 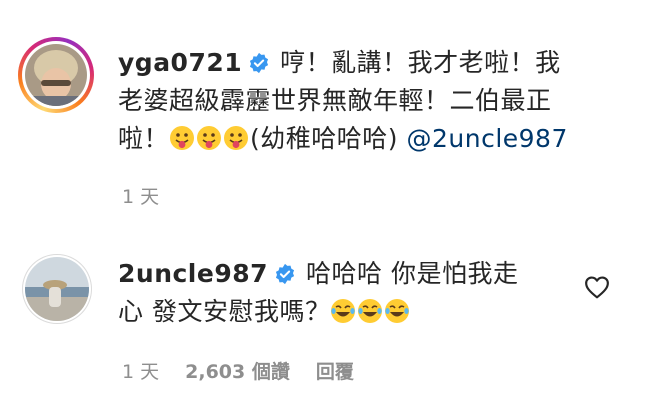 I want to click on avatar-2uncle987, so click(x=57, y=289).